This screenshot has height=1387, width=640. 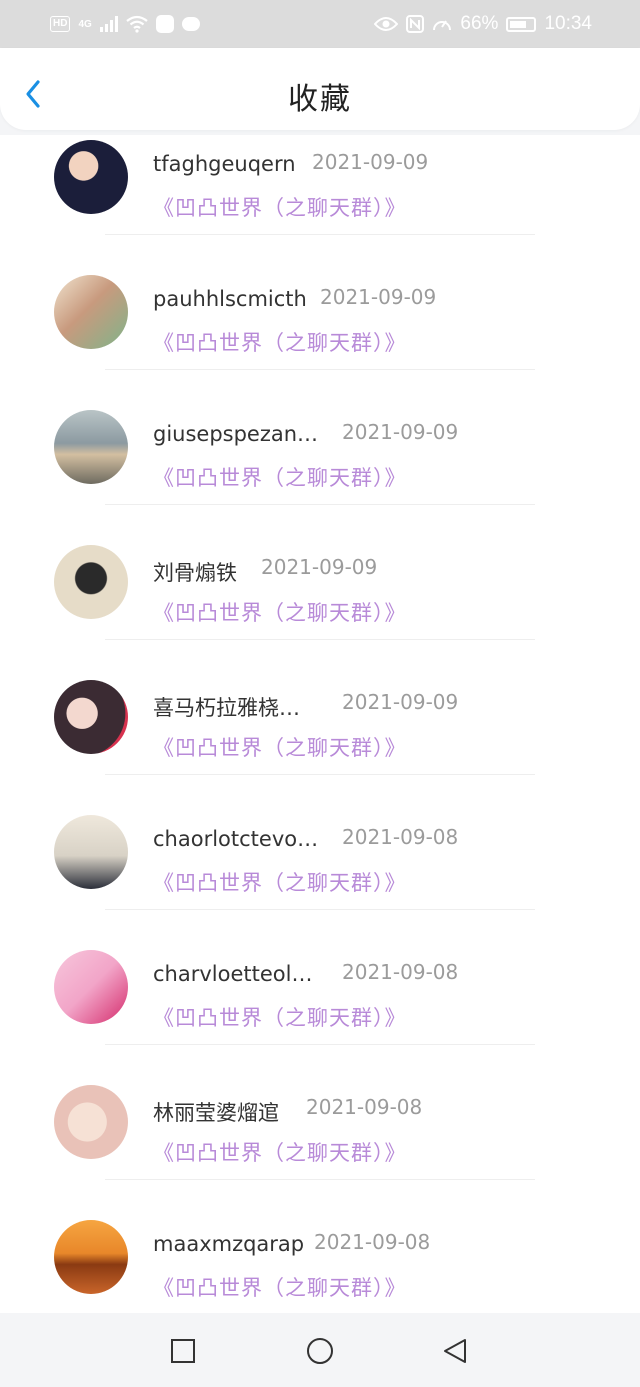 I want to click on hd-indicator: HD, so click(x=60, y=24).